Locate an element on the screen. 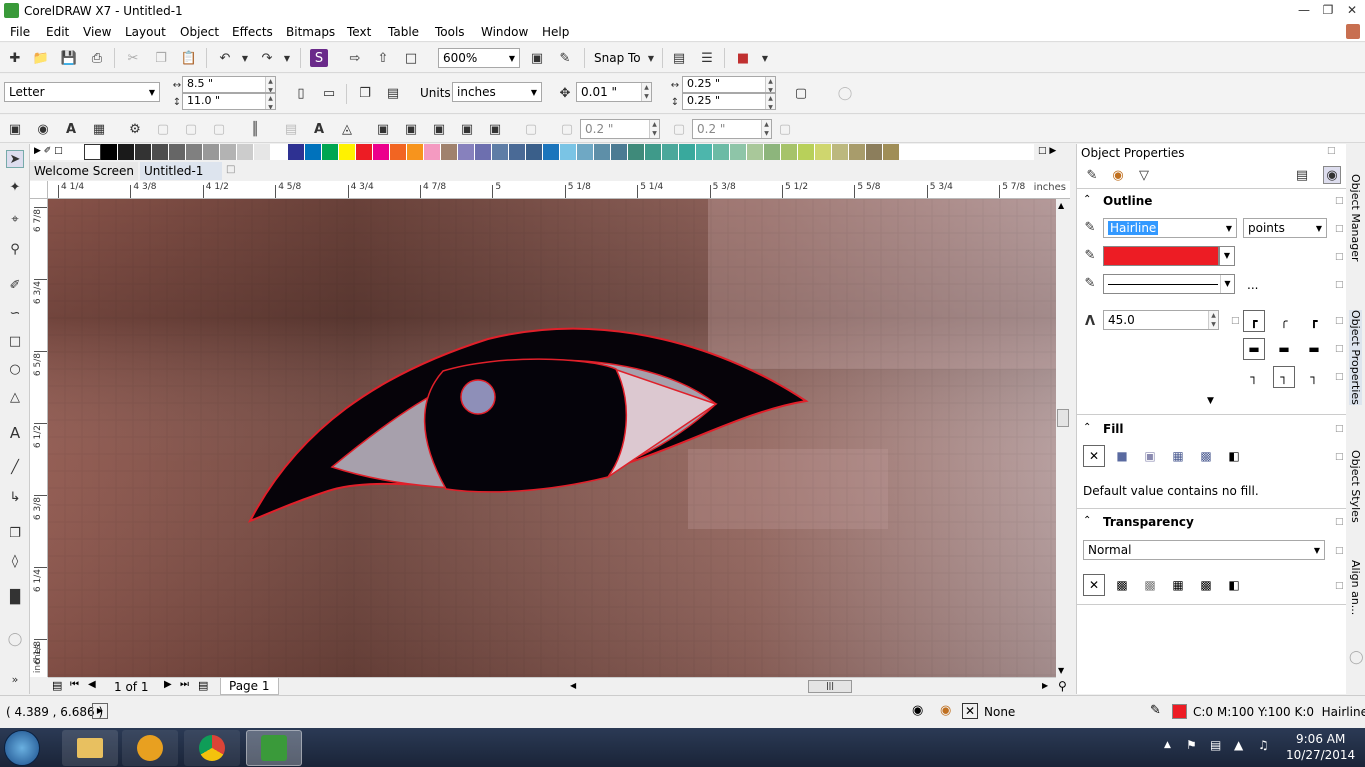 The width and height of the screenshot is (1365, 767). taskbar-explorer is located at coordinates (90, 748).